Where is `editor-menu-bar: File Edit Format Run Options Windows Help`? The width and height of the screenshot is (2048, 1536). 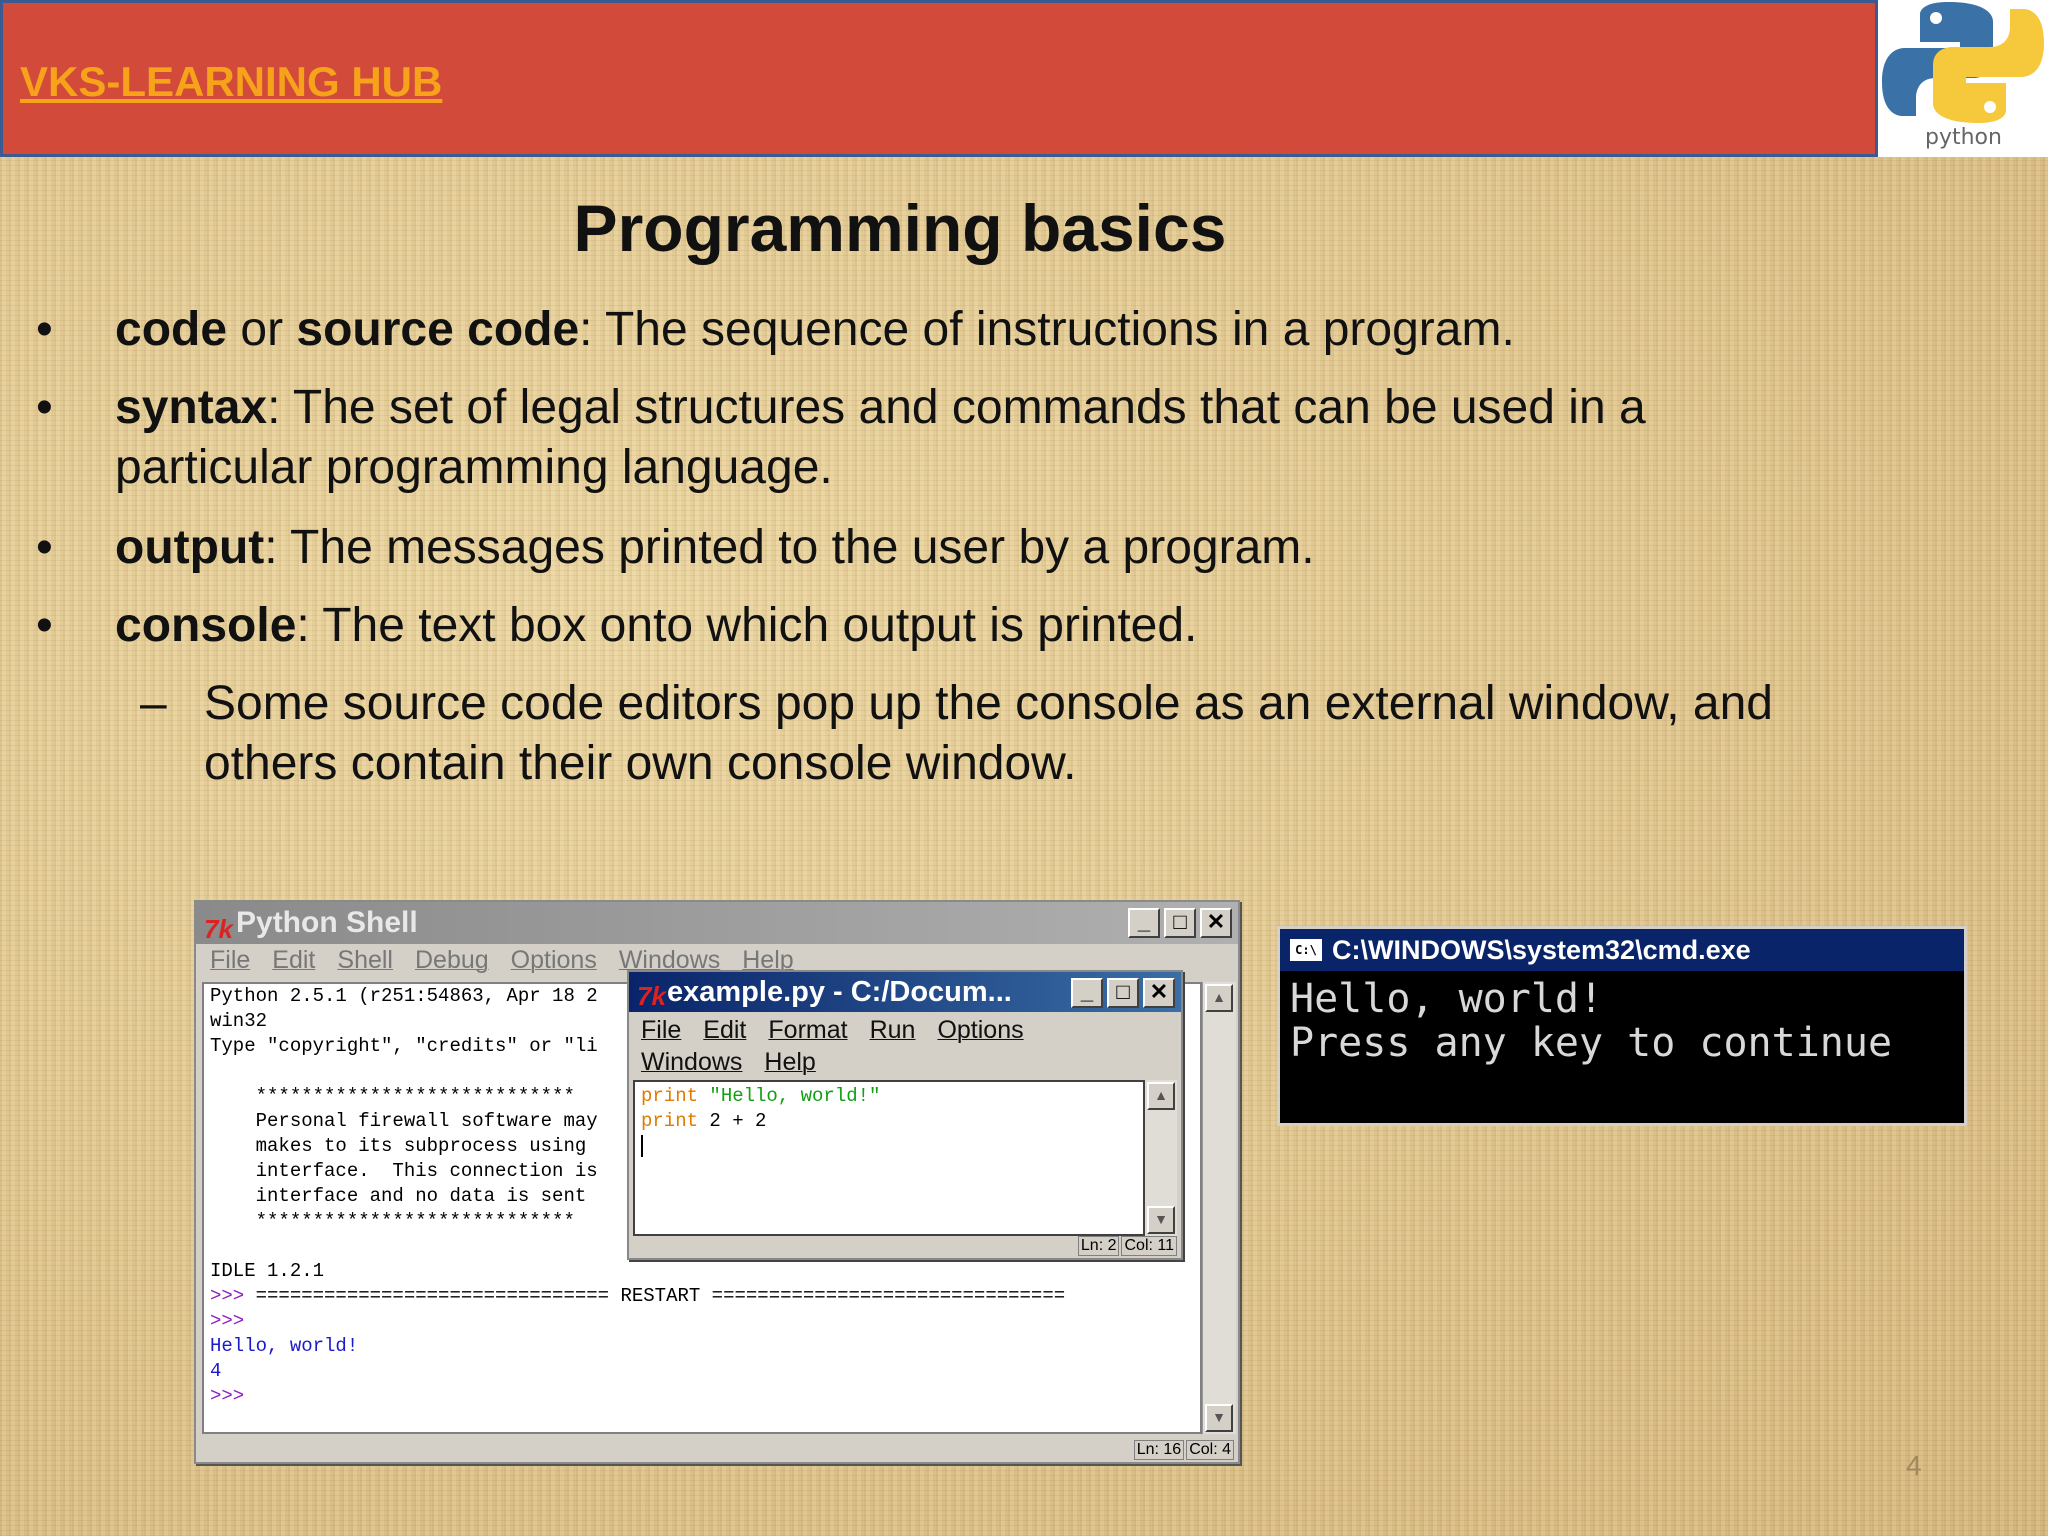 editor-menu-bar: File Edit Format Run Options Windows Help is located at coordinates (851, 1046).